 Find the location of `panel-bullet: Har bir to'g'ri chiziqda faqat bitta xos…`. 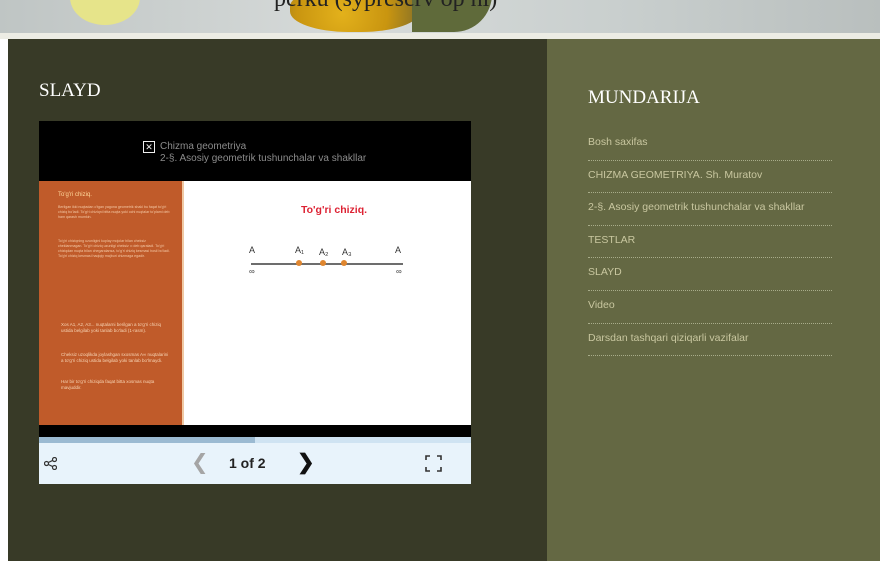

panel-bullet: Har bir to'g'ri chiziqda faqat bitta xos… is located at coordinates (108, 385).